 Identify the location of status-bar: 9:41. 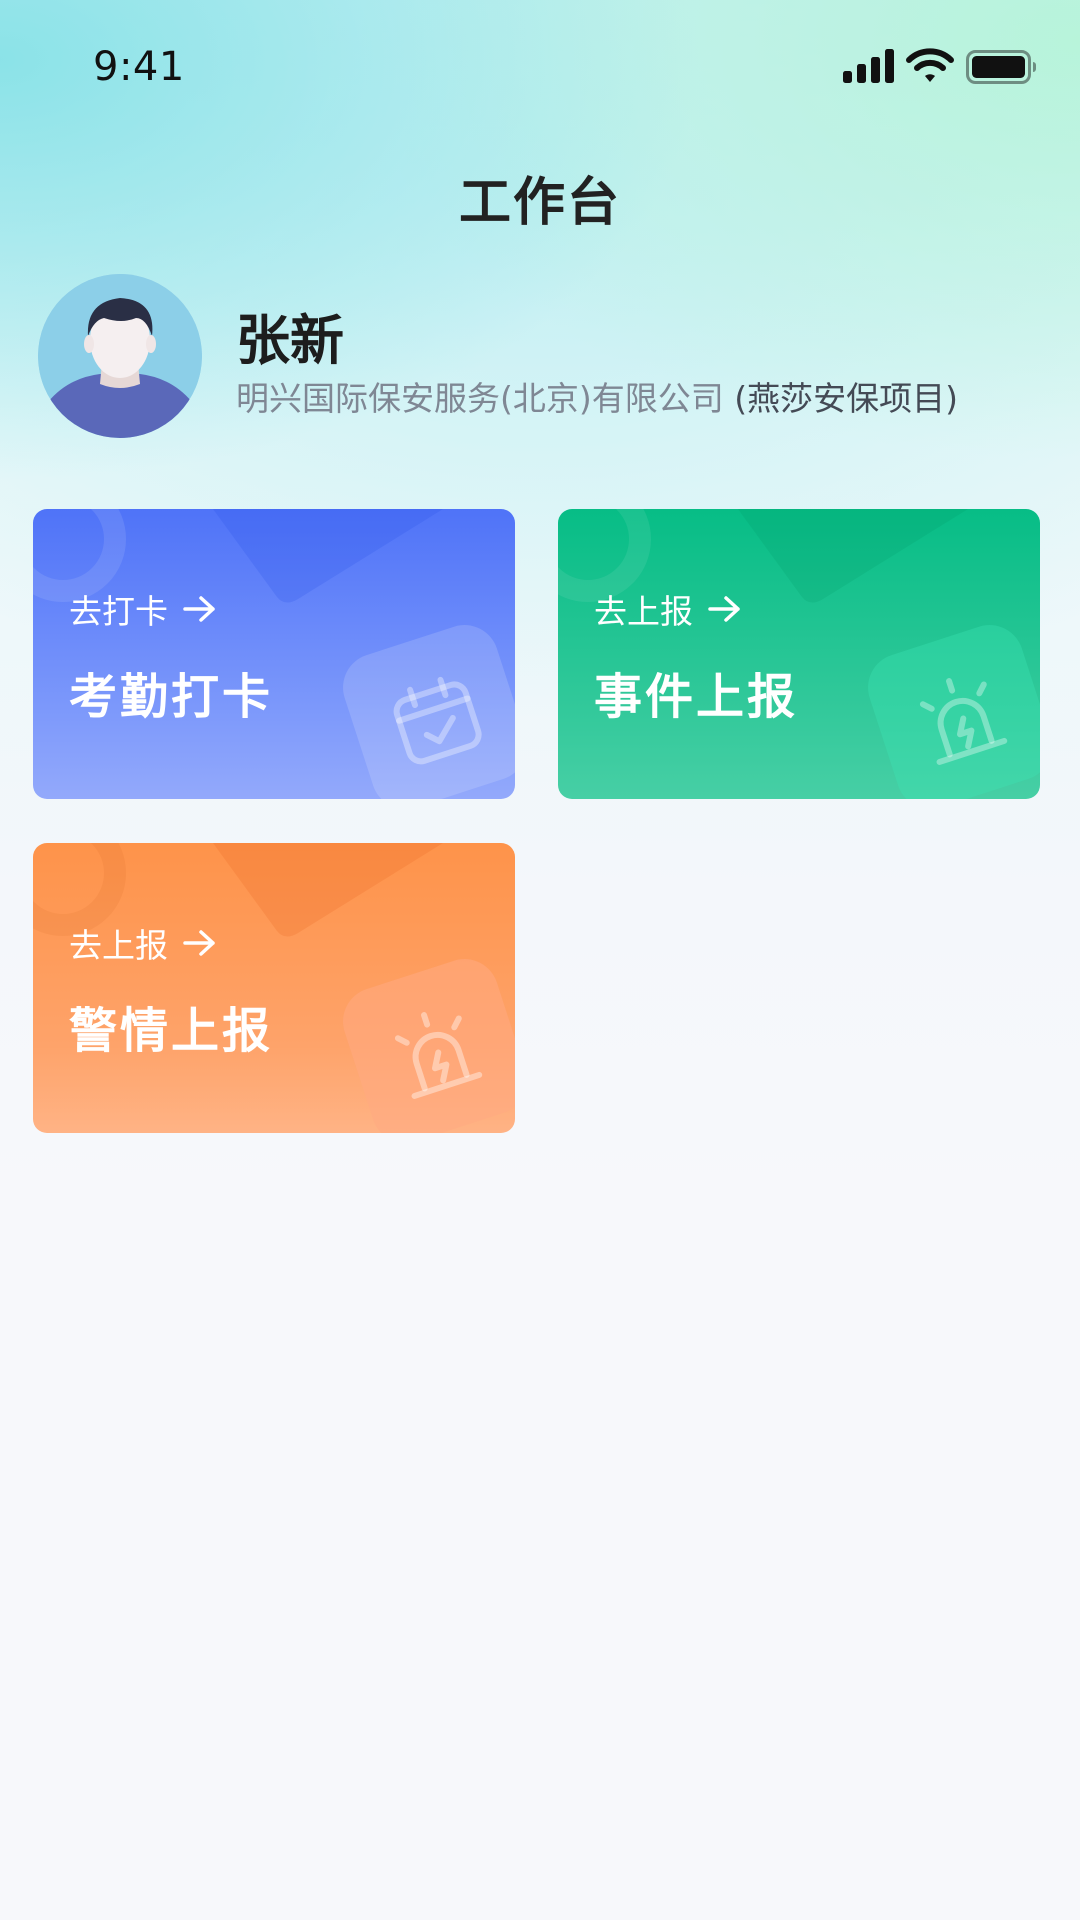
(540, 70).